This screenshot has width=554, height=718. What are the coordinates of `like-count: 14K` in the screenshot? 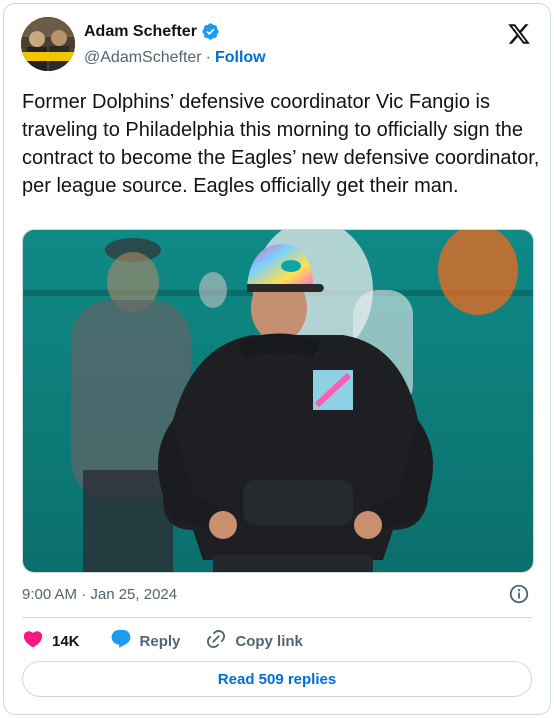 It's located at (66, 641).